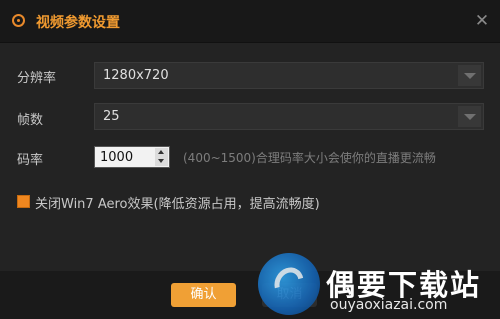 The image size is (500, 319). Describe the element at coordinates (37, 78) in the screenshot. I see `resolution-label: 分辨率` at that location.